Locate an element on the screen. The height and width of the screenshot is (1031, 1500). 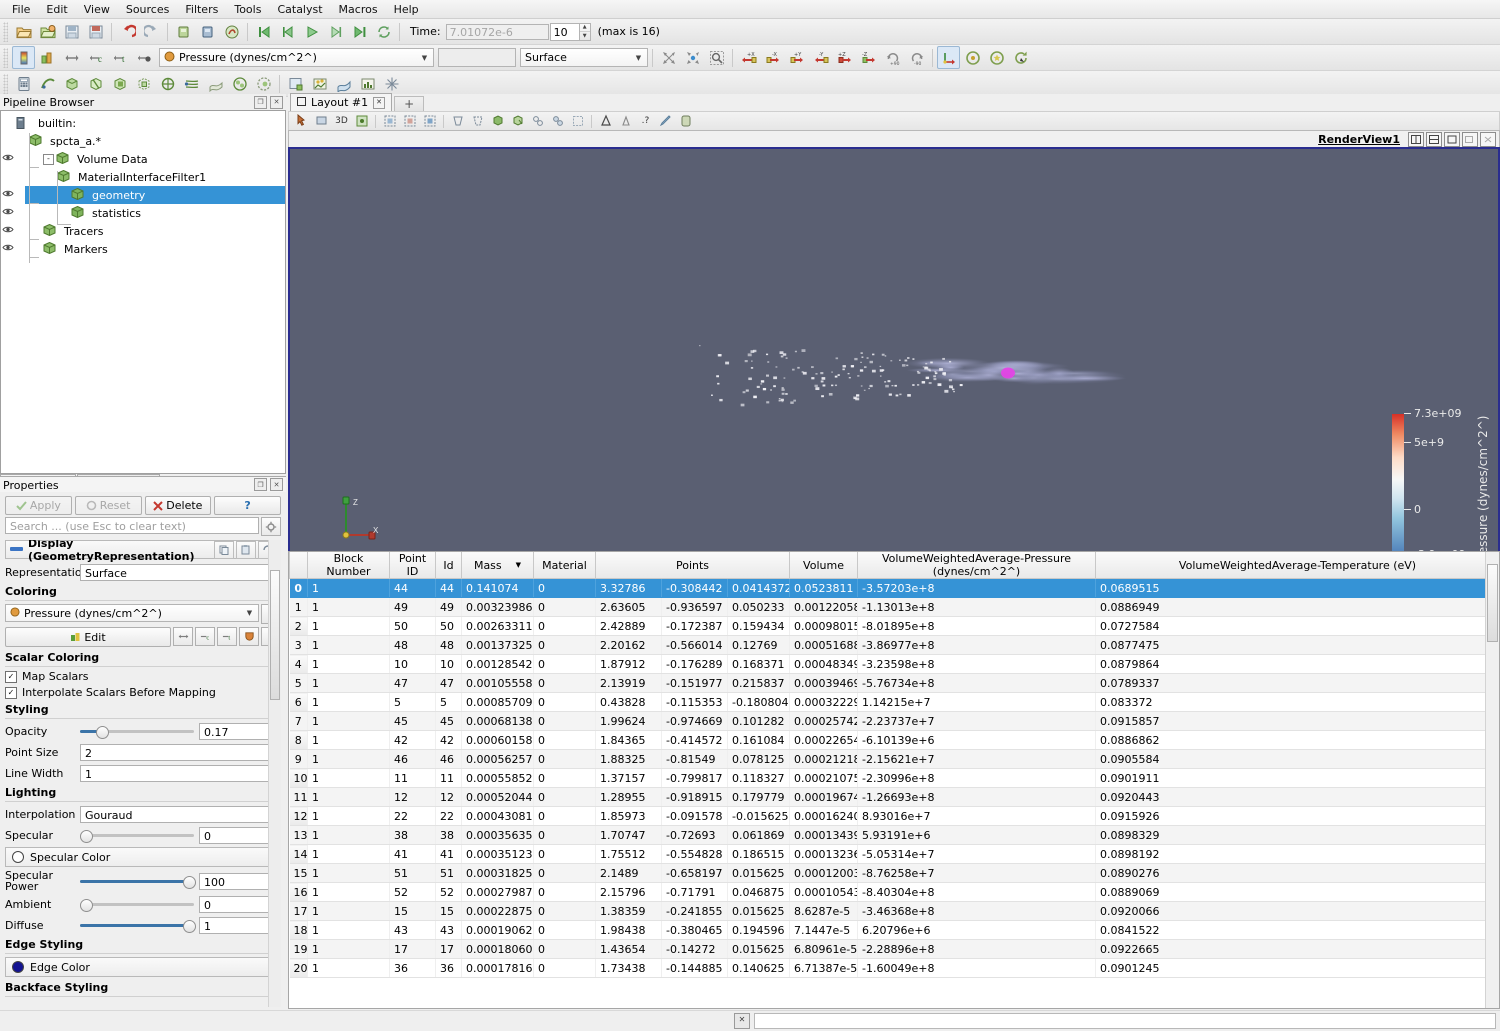
select-points-icon is located at coordinates (361, 121).